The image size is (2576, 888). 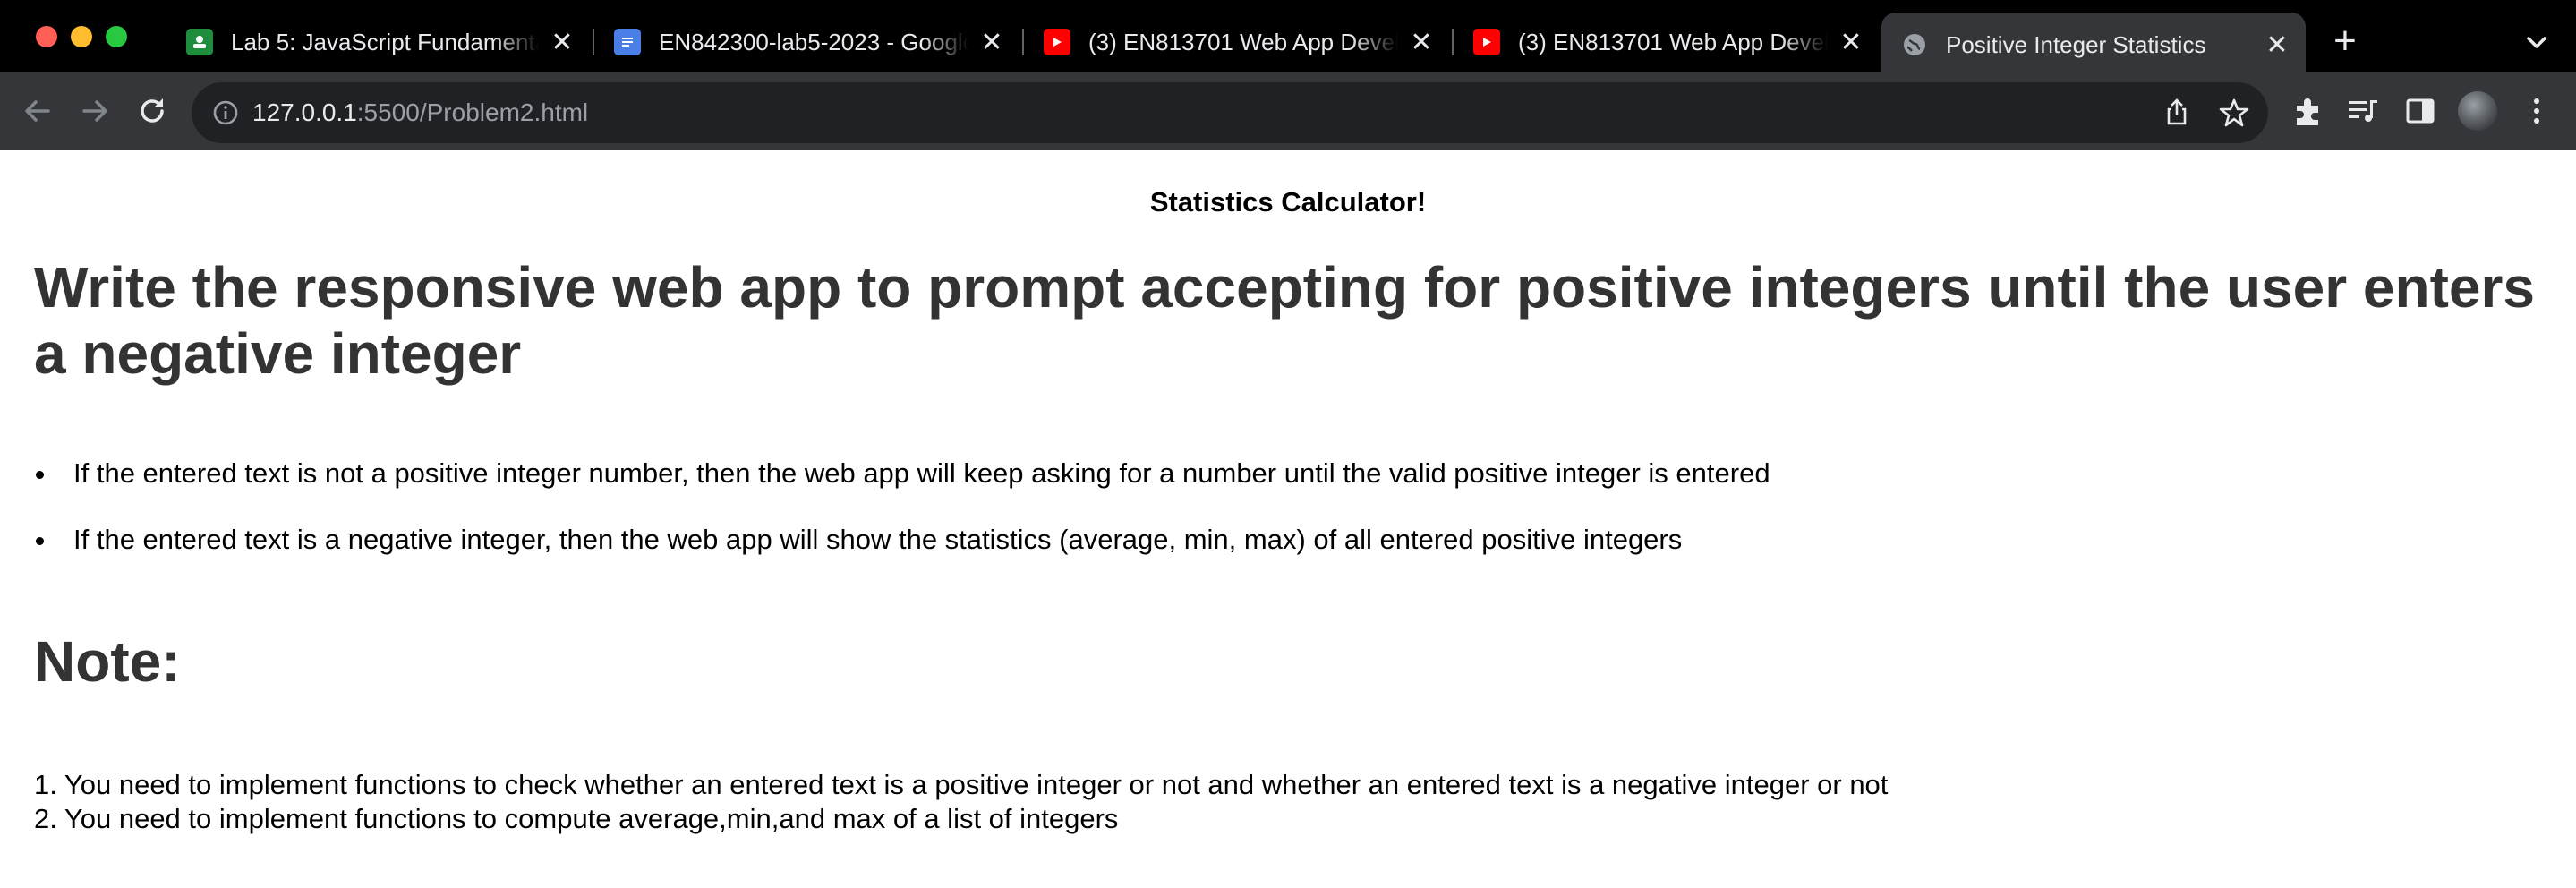 What do you see at coordinates (472, 112) in the screenshot?
I see `url-path: :5500/Problem2.html` at bounding box center [472, 112].